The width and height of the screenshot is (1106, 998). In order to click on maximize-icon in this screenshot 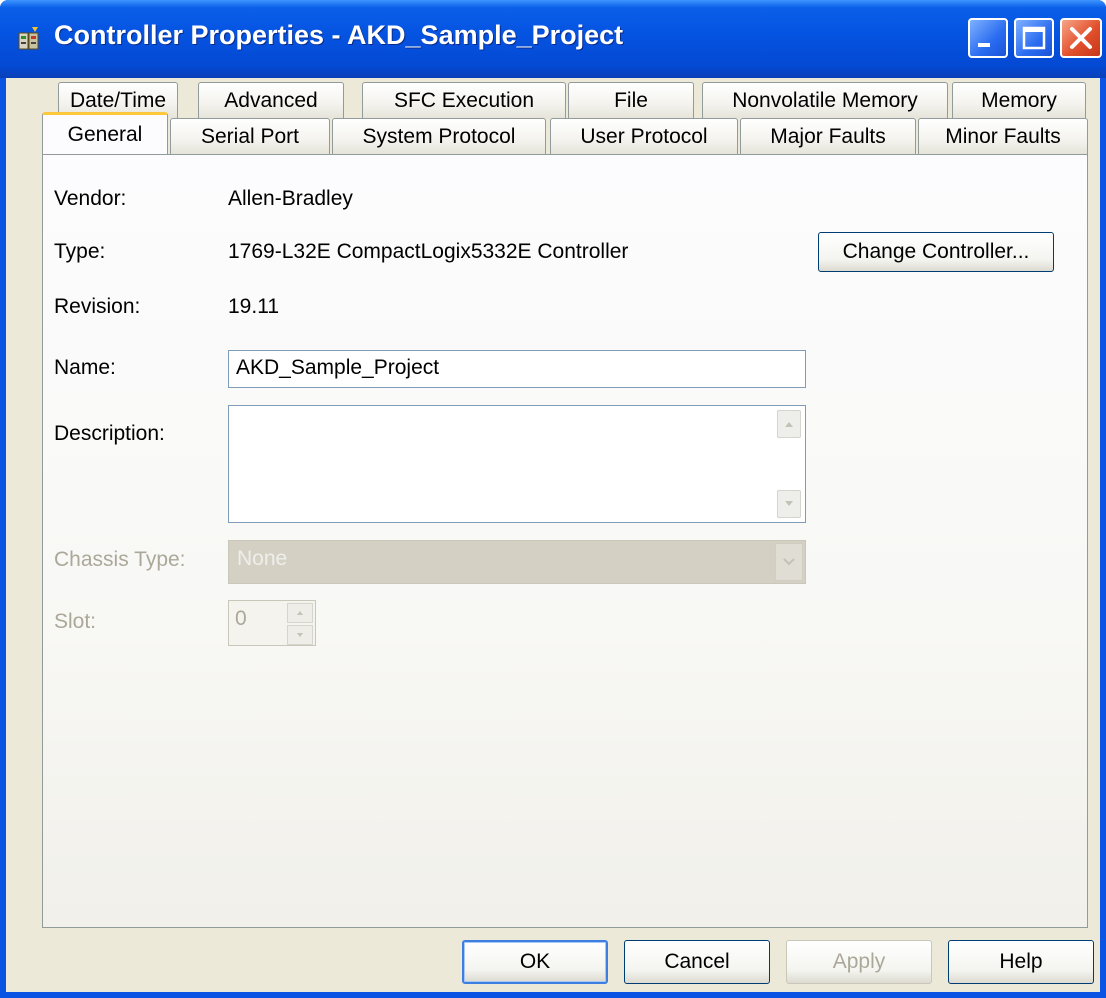, I will do `click(1034, 38)`.